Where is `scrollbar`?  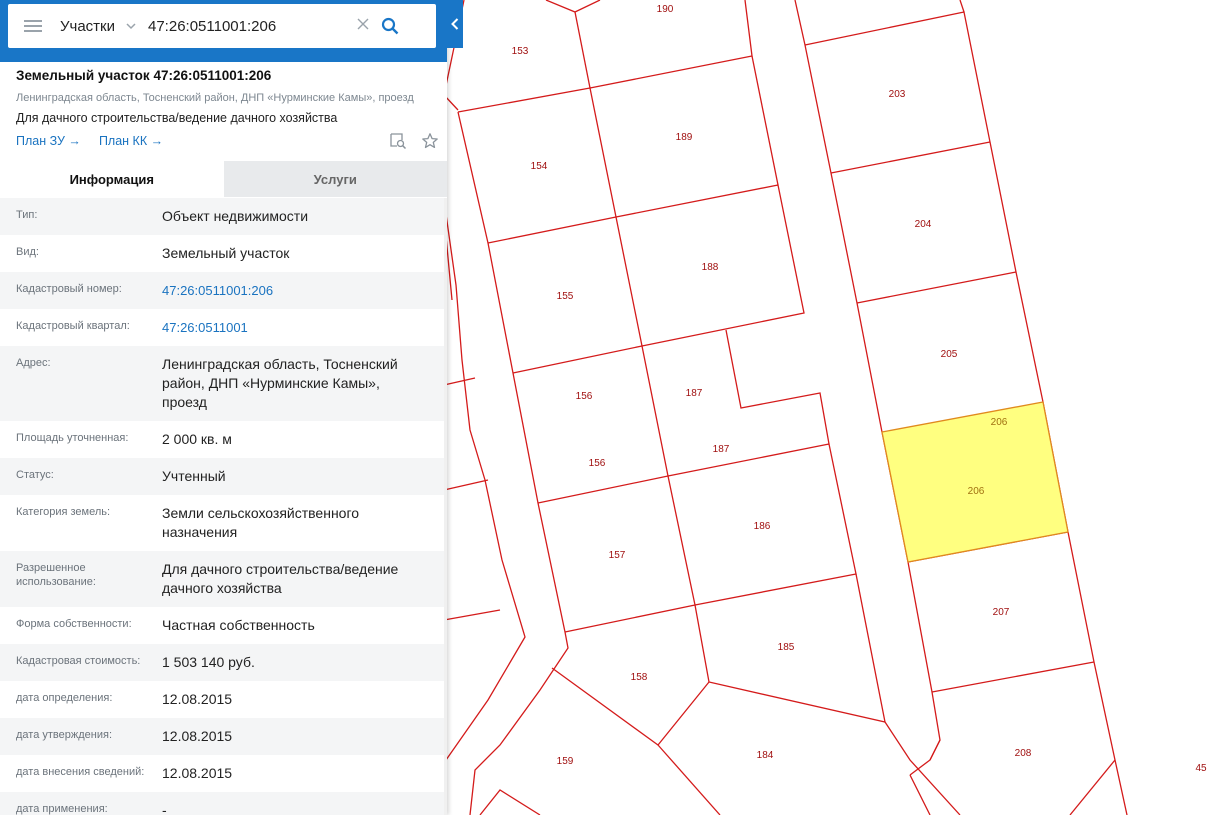 scrollbar is located at coordinates (445, 506).